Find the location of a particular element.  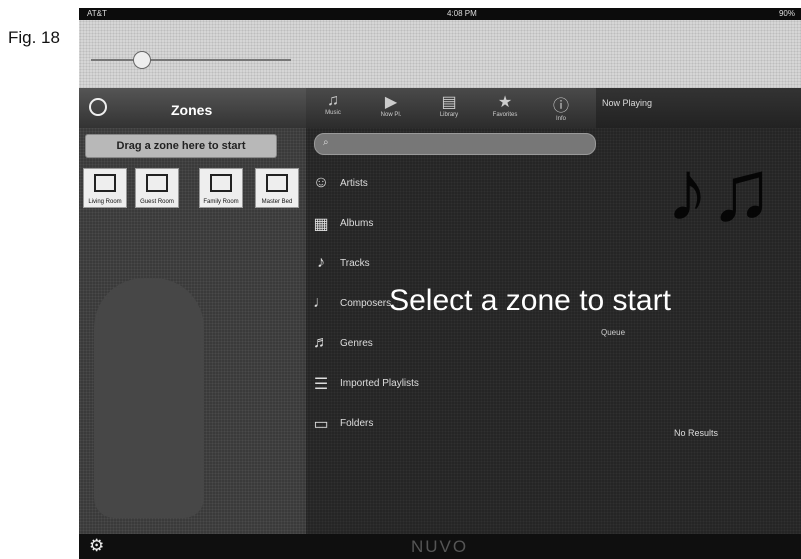

zone-tile: Family Room is located at coordinates (221, 188).